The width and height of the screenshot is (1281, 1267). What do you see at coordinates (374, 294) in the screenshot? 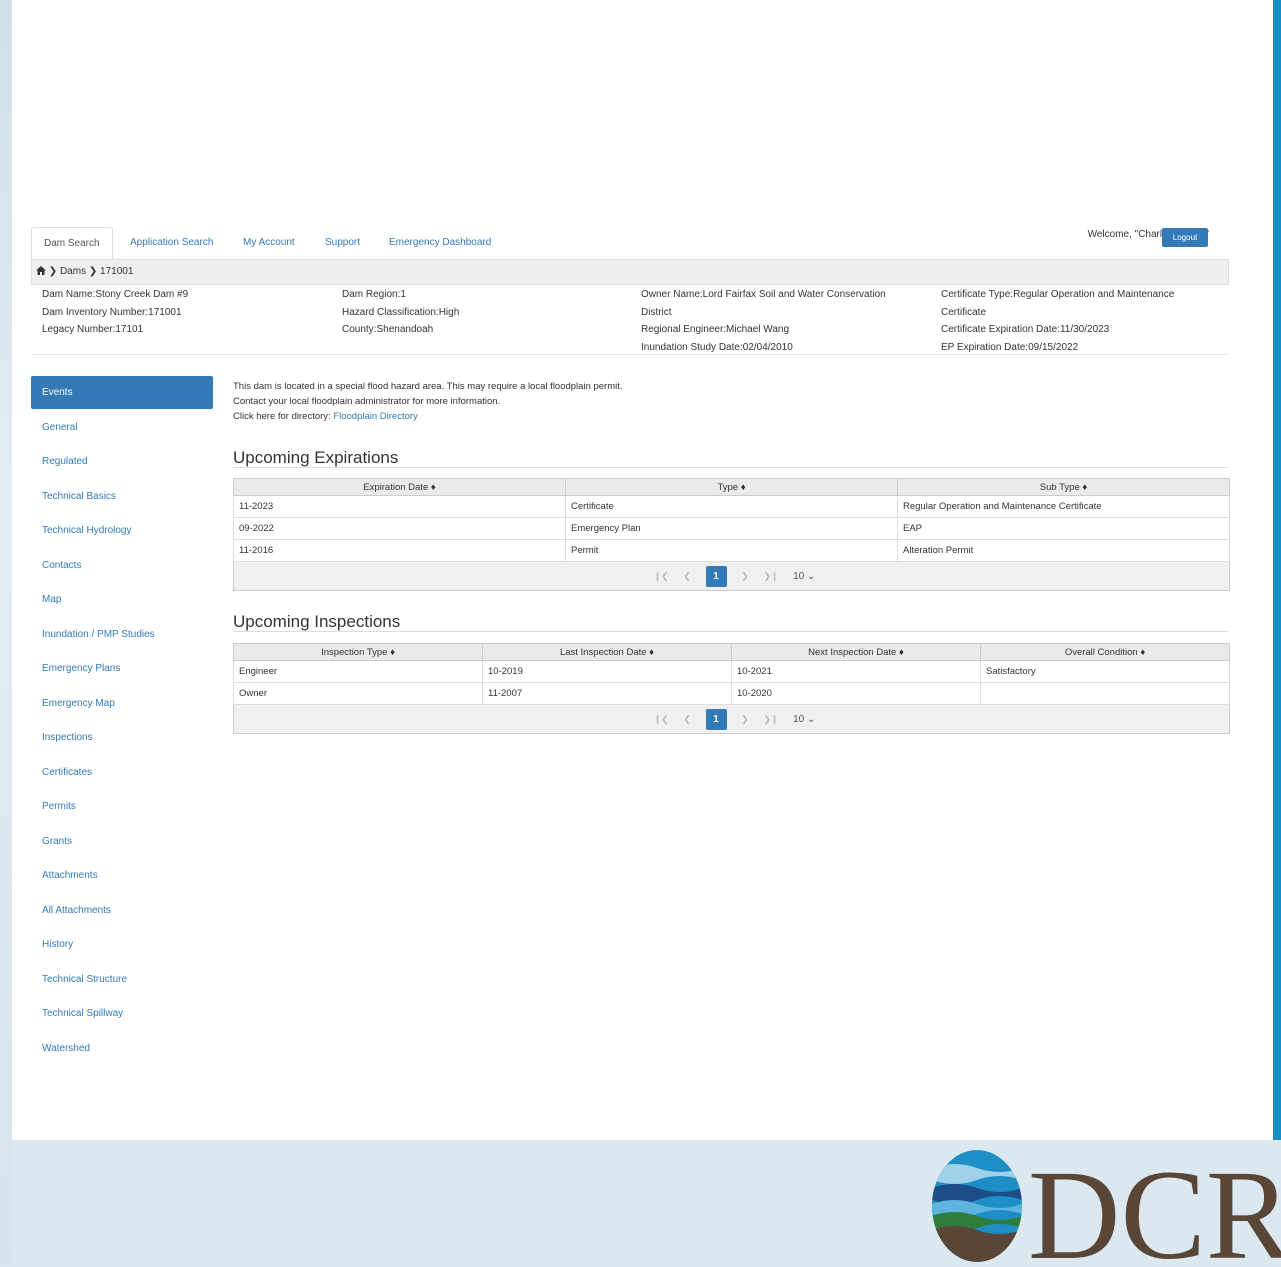
I see `dam-region: Dam Region:1` at bounding box center [374, 294].